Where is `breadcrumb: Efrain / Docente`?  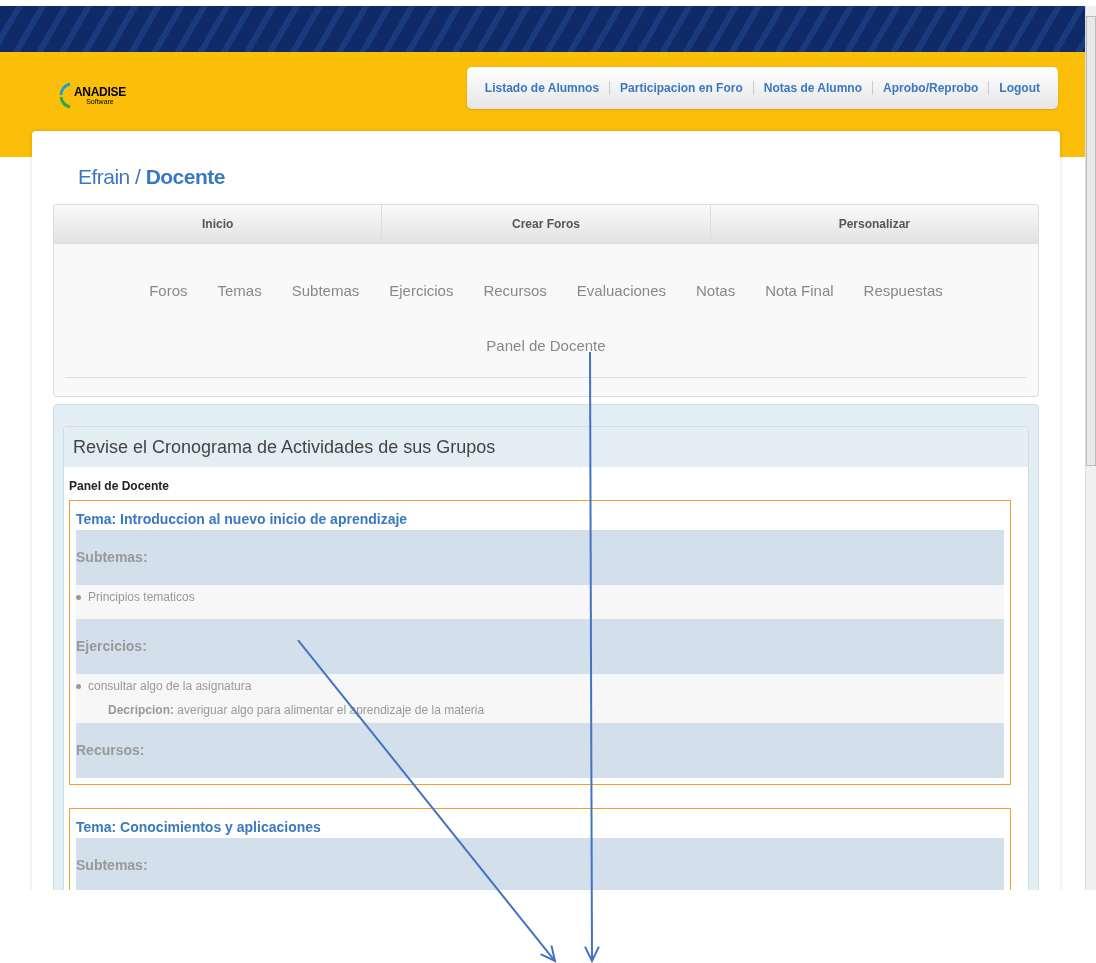 breadcrumb: Efrain / Docente is located at coordinates (151, 177).